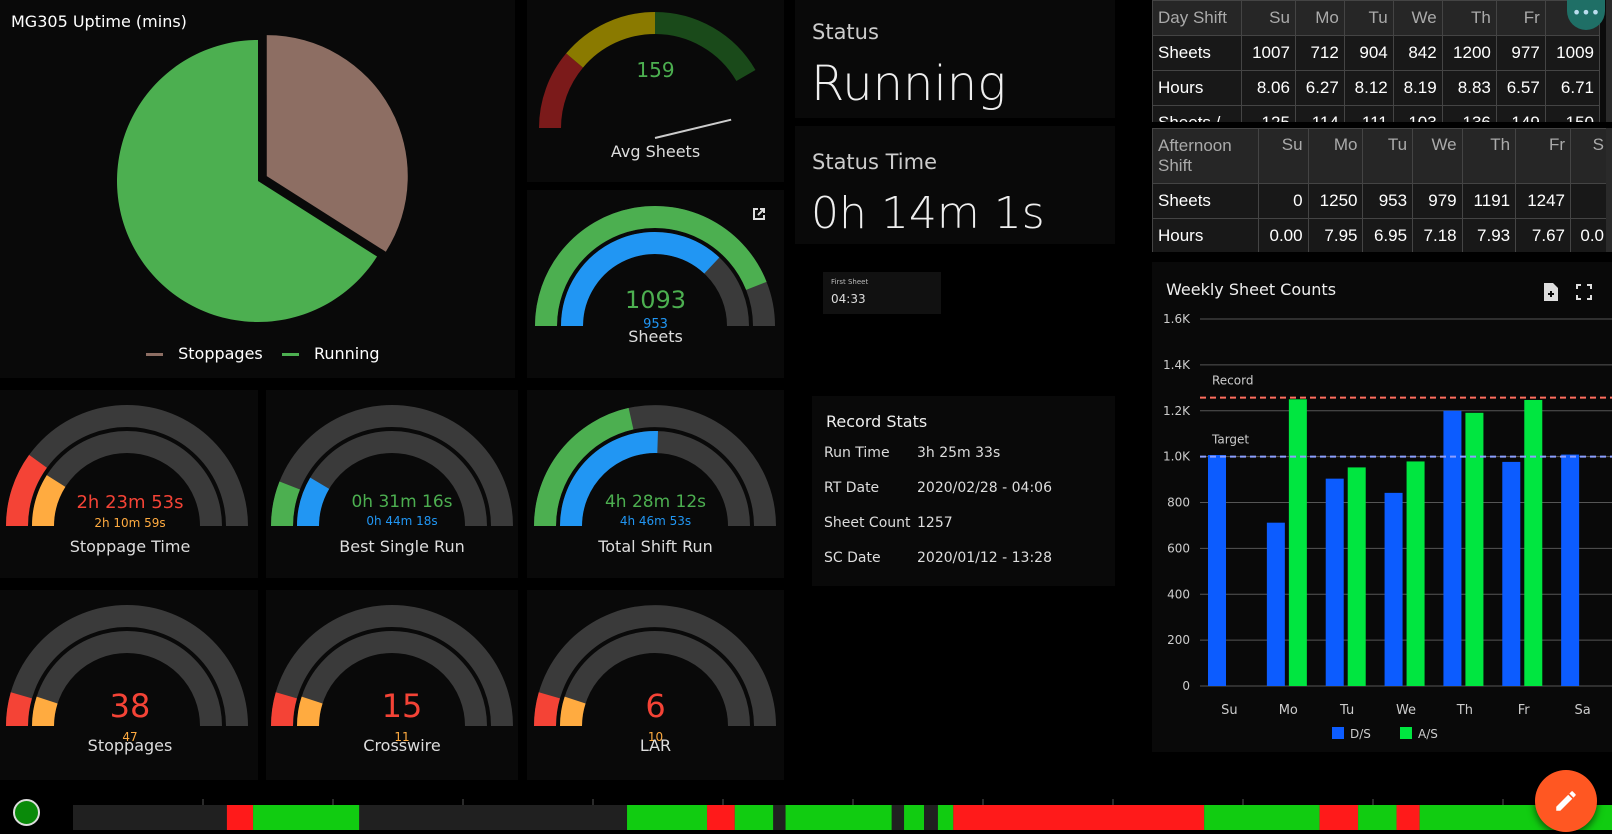  I want to click on status-timeline, so click(842, 814).